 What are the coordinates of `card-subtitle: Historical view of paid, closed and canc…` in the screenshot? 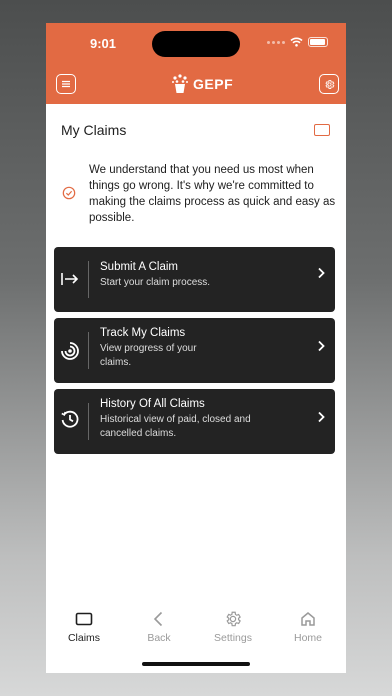 It's located at (175, 426).